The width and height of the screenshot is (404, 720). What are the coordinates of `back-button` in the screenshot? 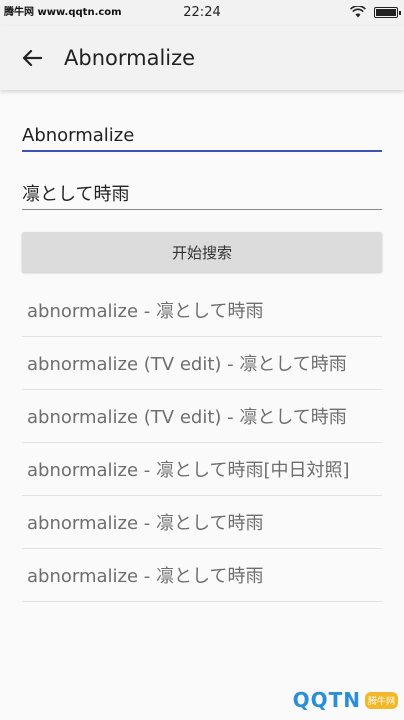 It's located at (32, 58).